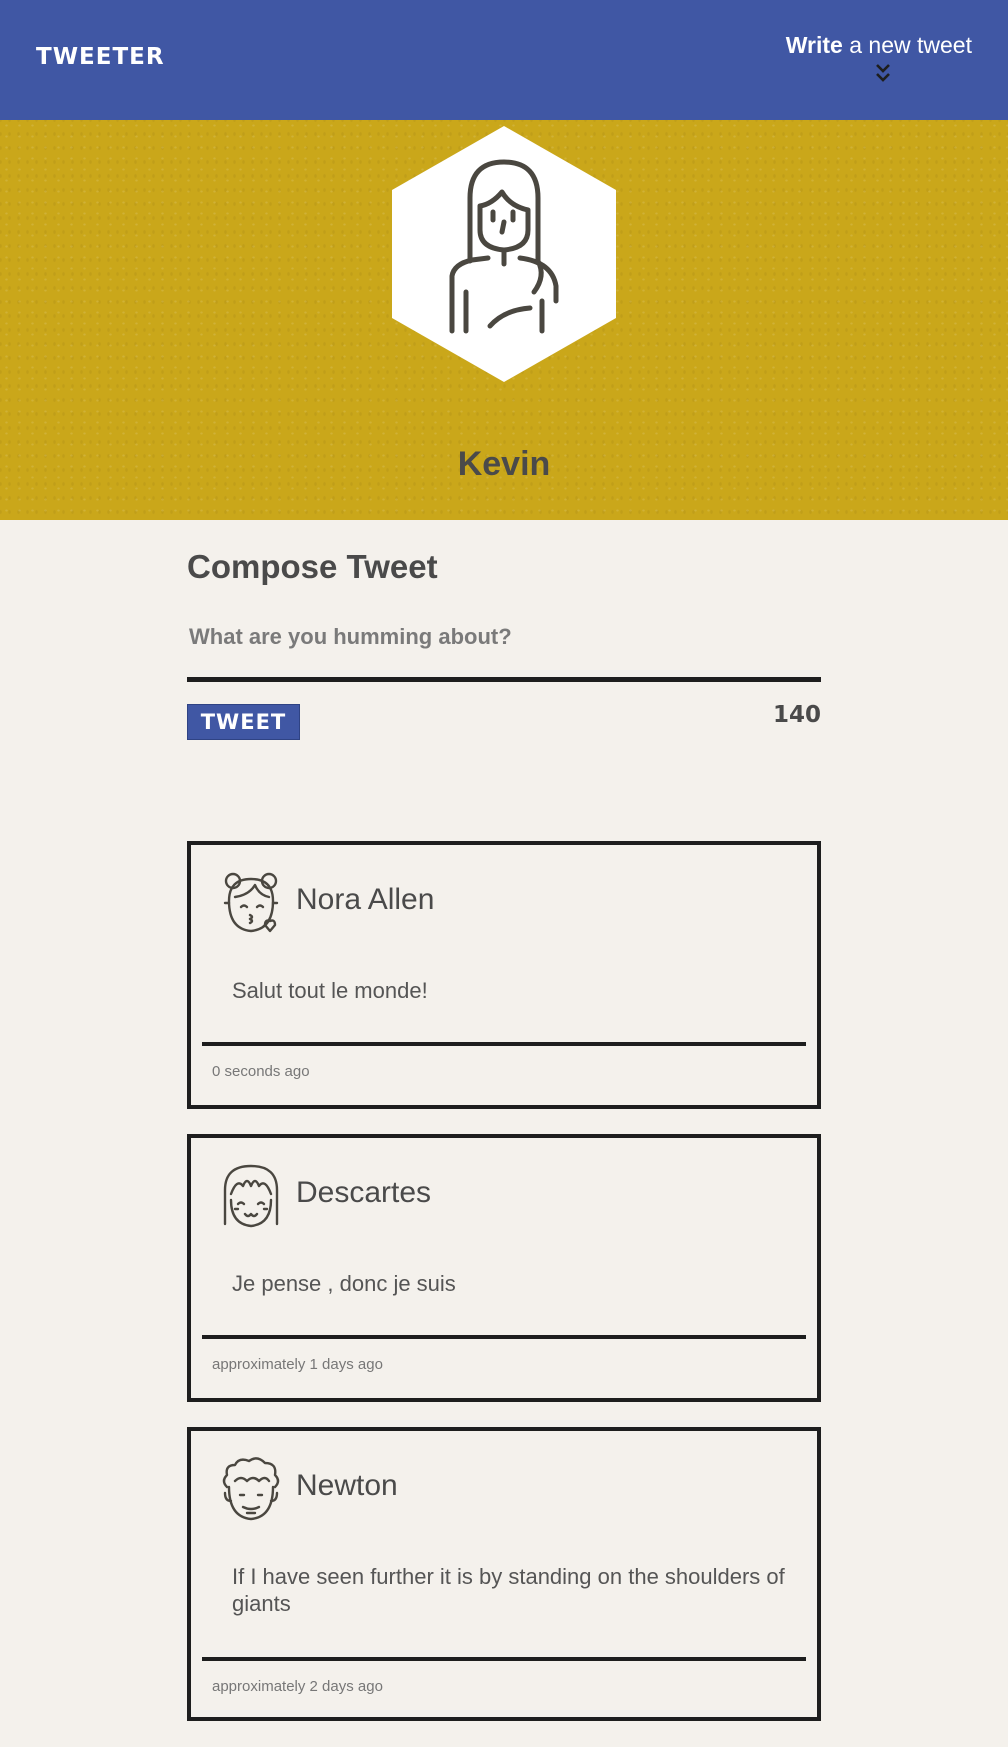 This screenshot has width=1008, height=1747. What do you see at coordinates (100, 57) in the screenshot?
I see `app-logo: TWEETER` at bounding box center [100, 57].